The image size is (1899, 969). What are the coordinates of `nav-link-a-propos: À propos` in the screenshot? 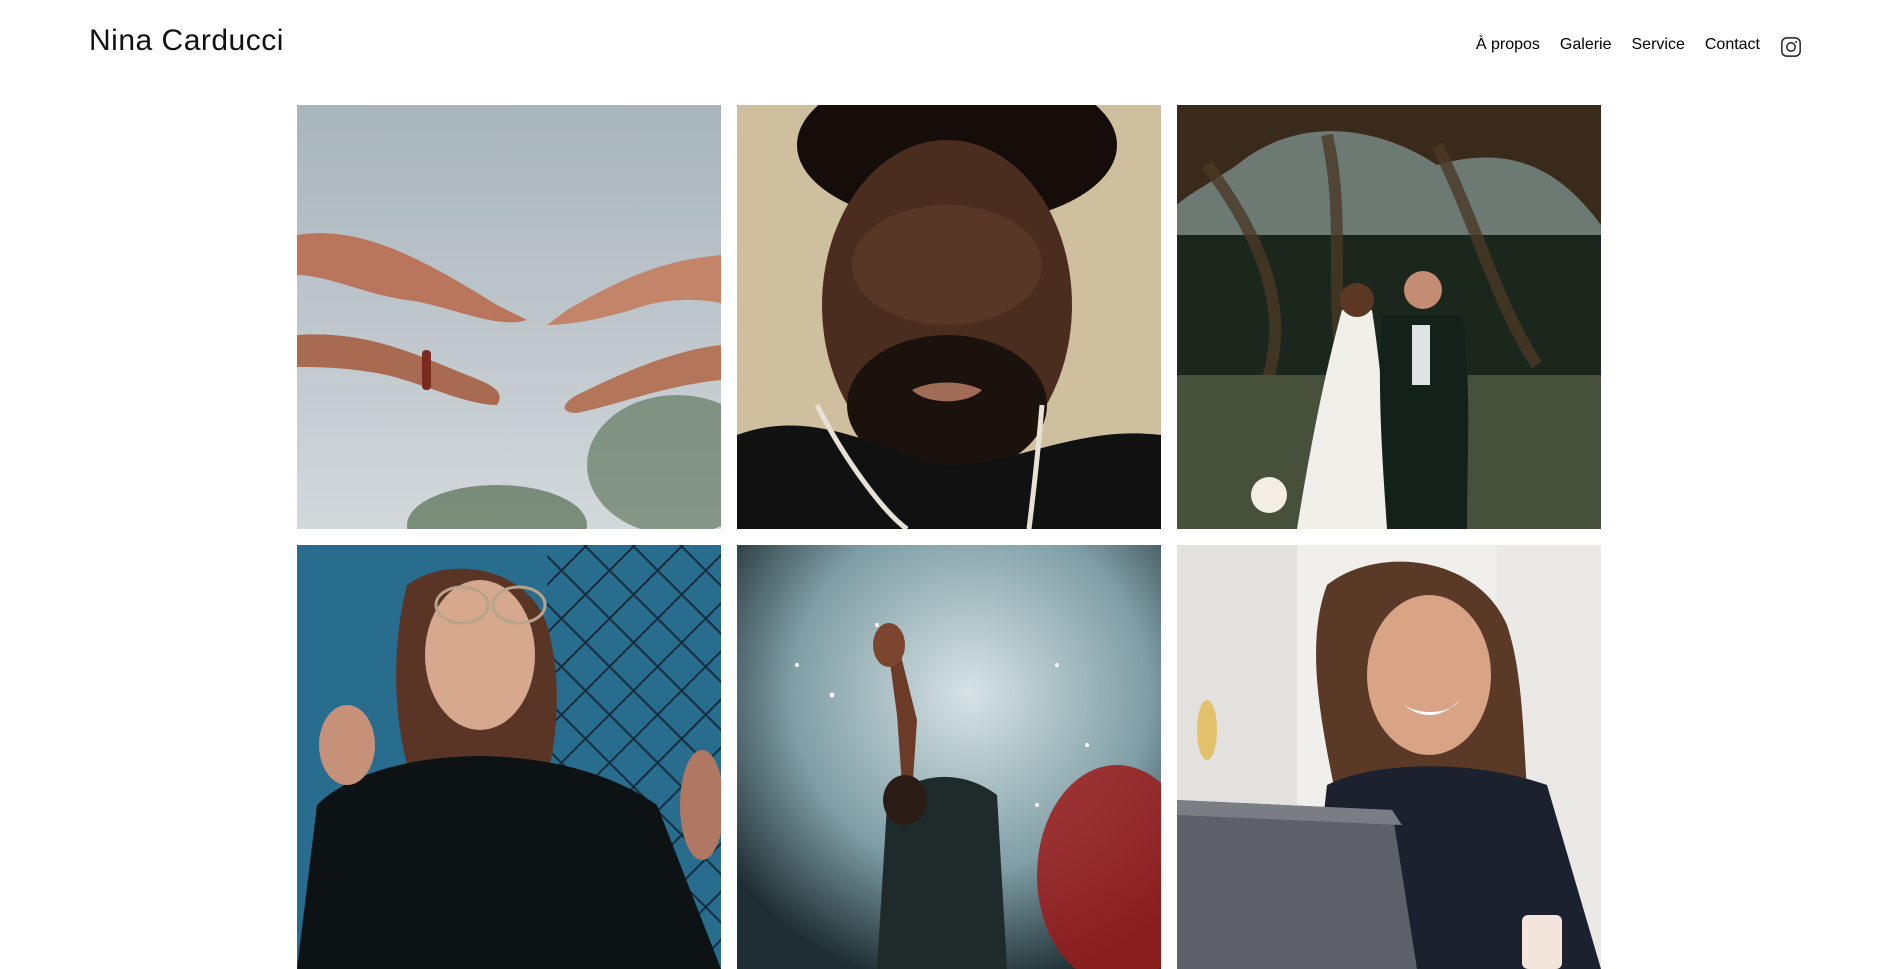 It's located at (1508, 45).